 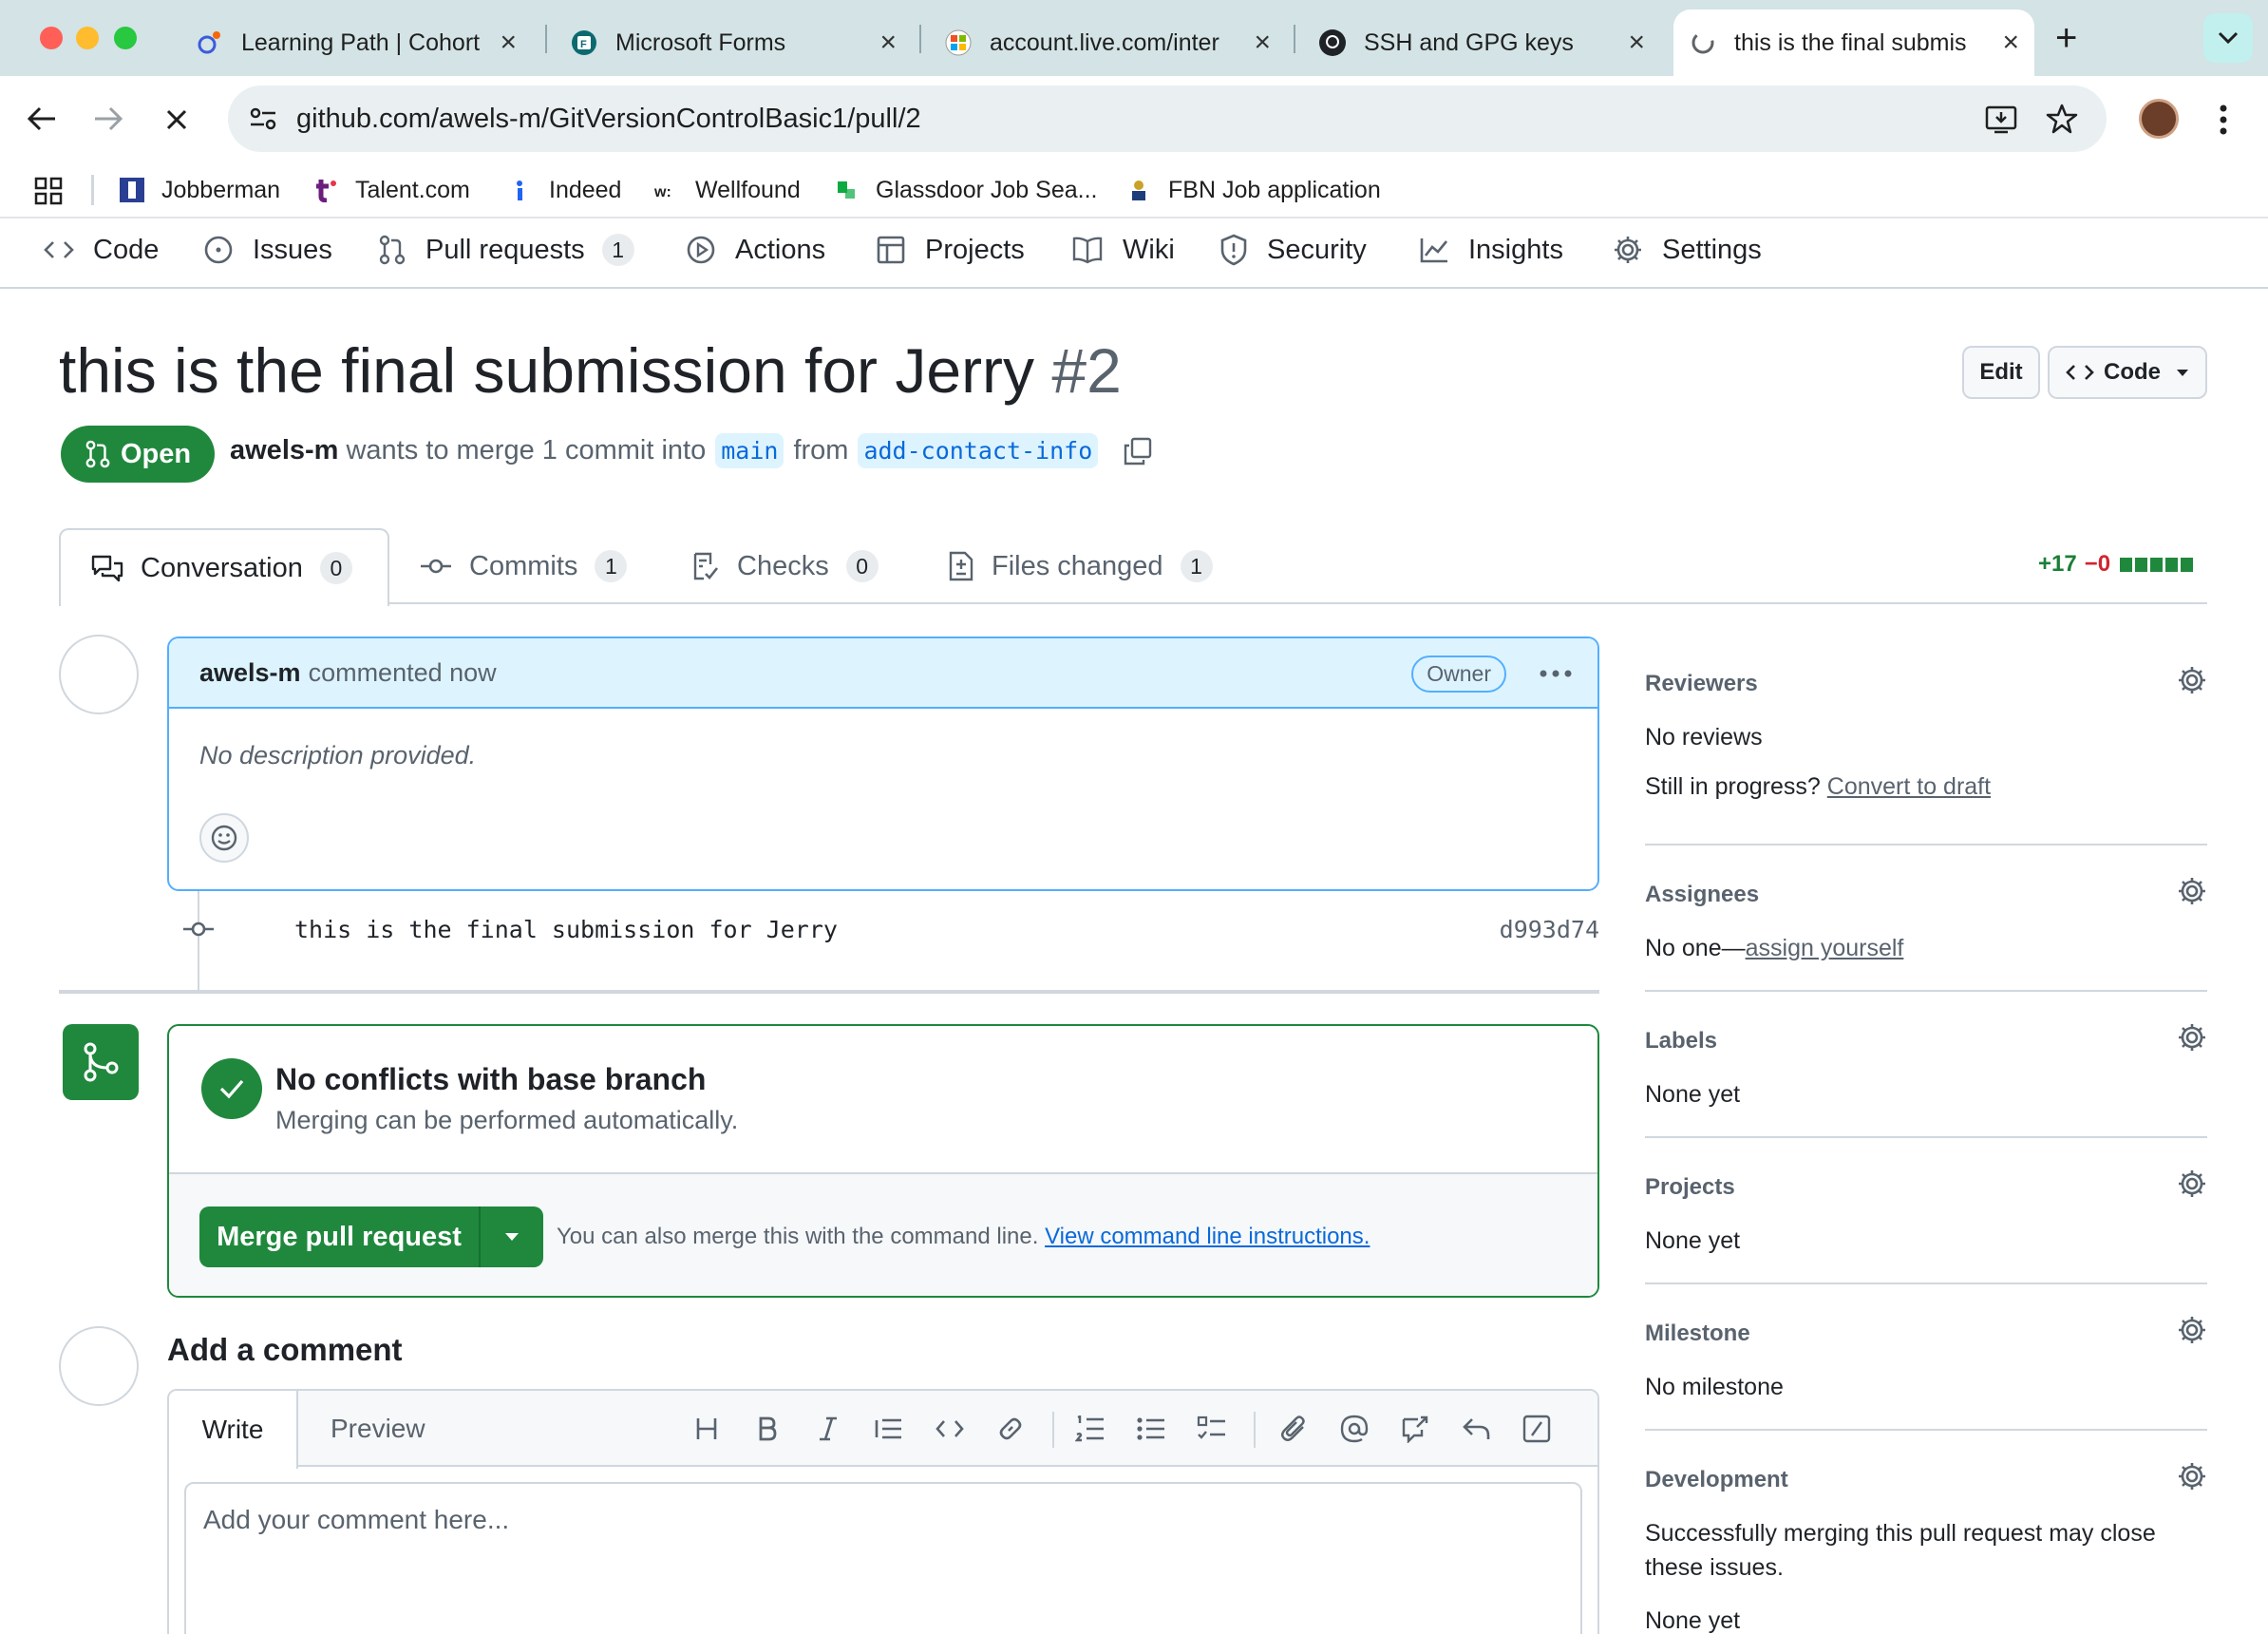 I want to click on repo-nav-issues: Issues, so click(x=268, y=250).